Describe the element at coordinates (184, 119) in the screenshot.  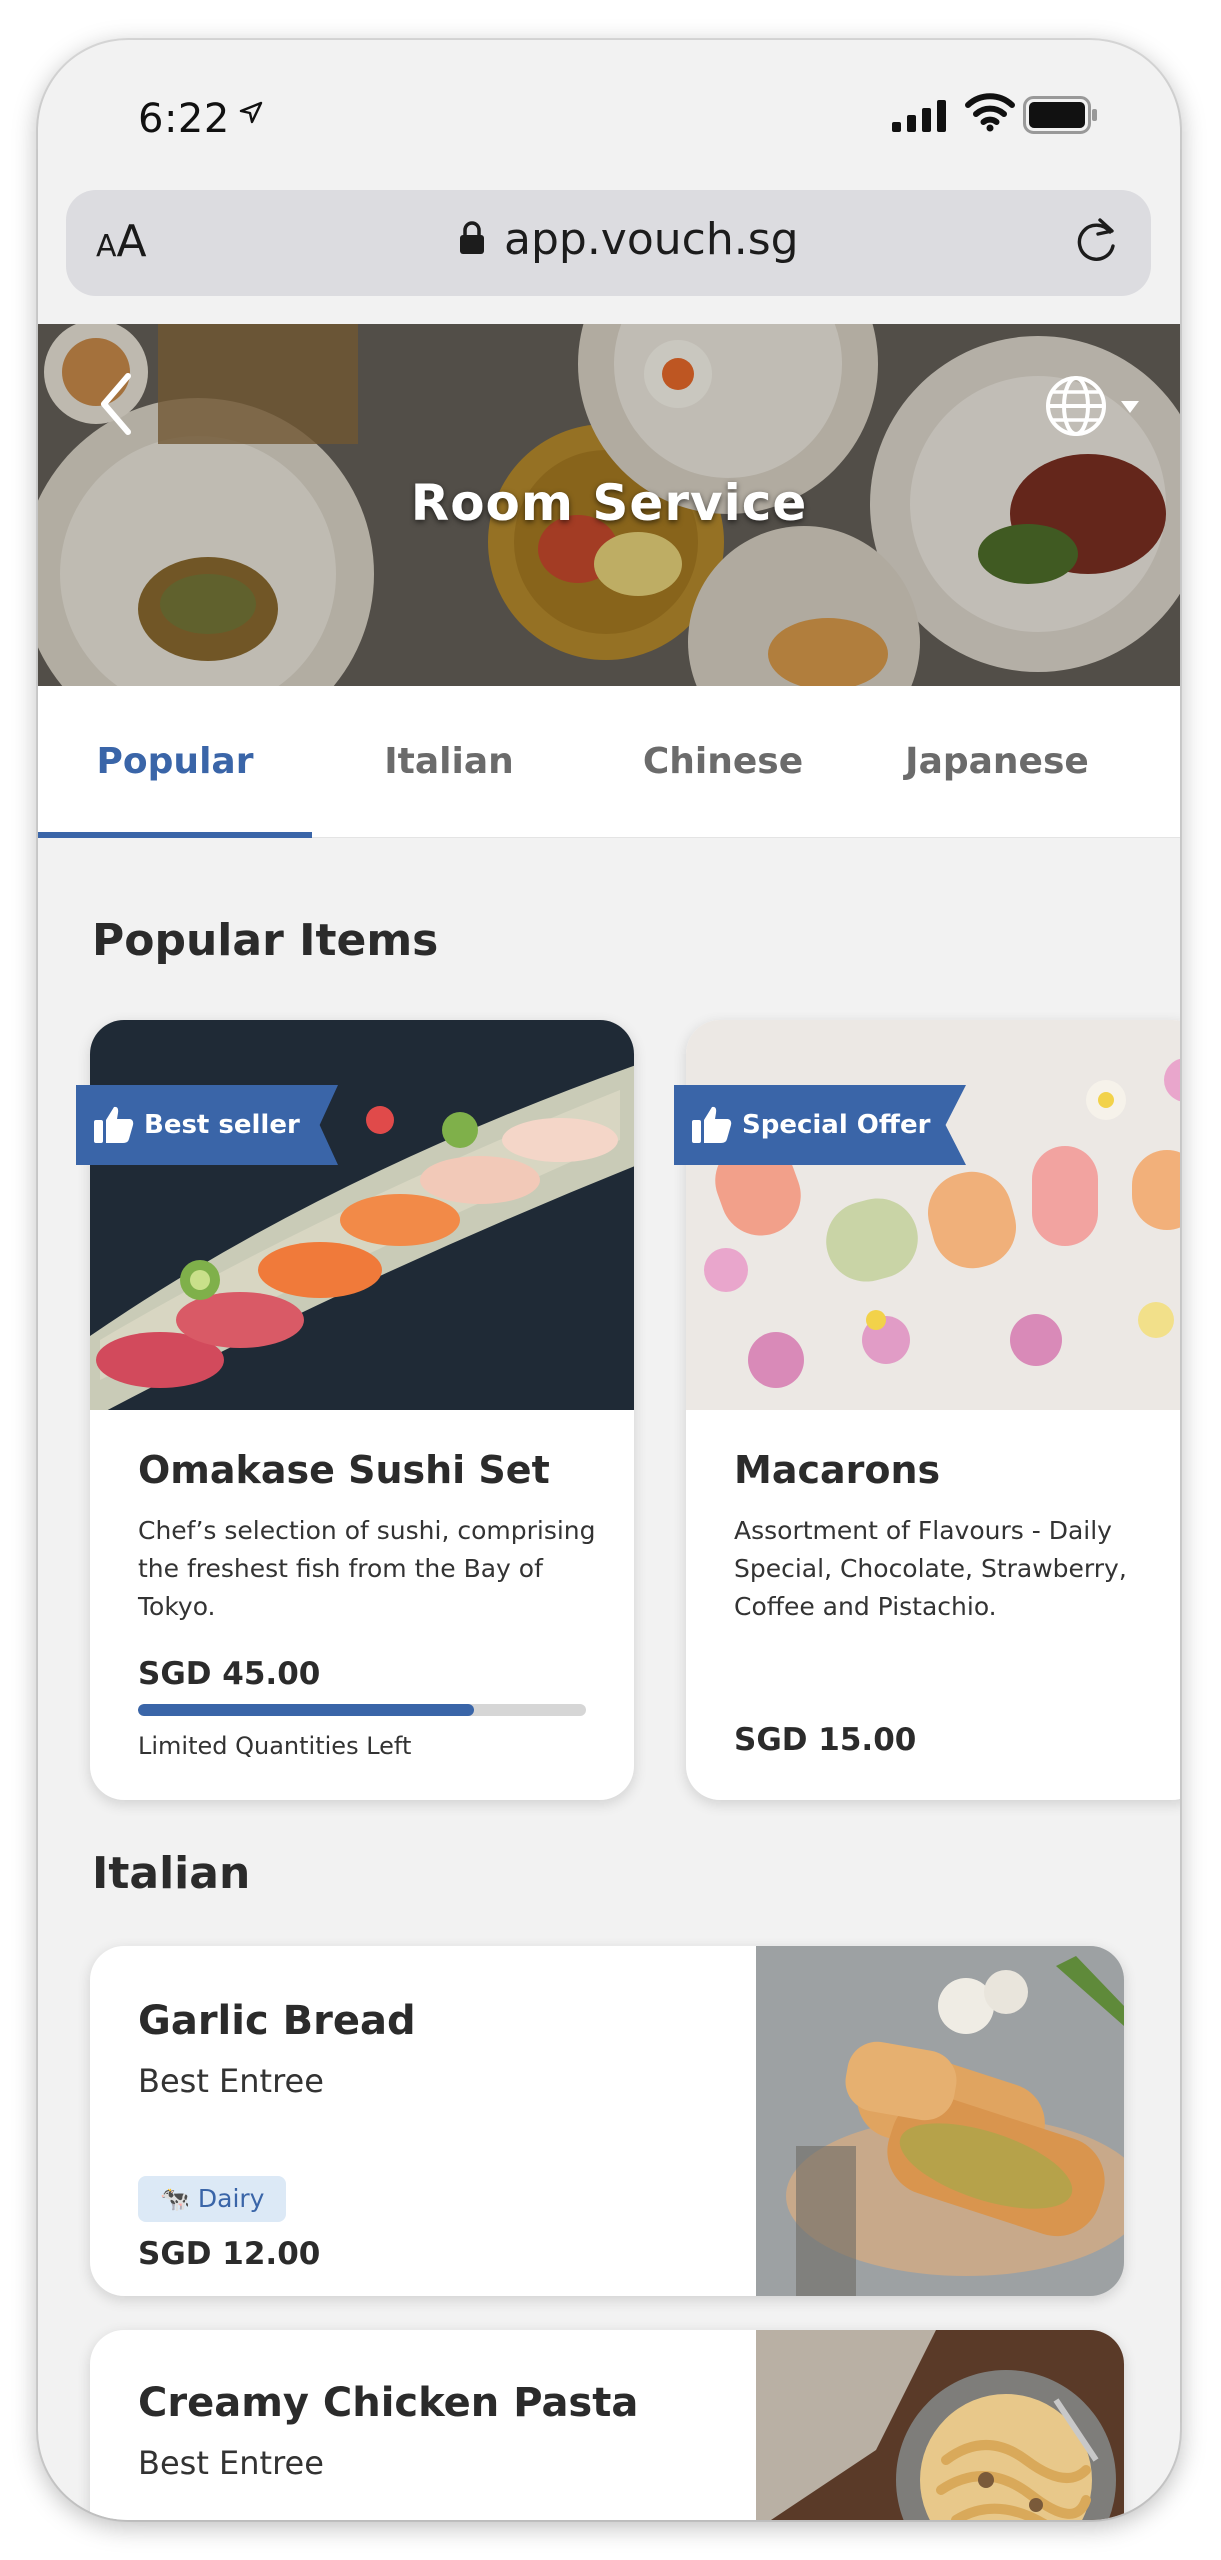
I see `status-time: 6:22` at that location.